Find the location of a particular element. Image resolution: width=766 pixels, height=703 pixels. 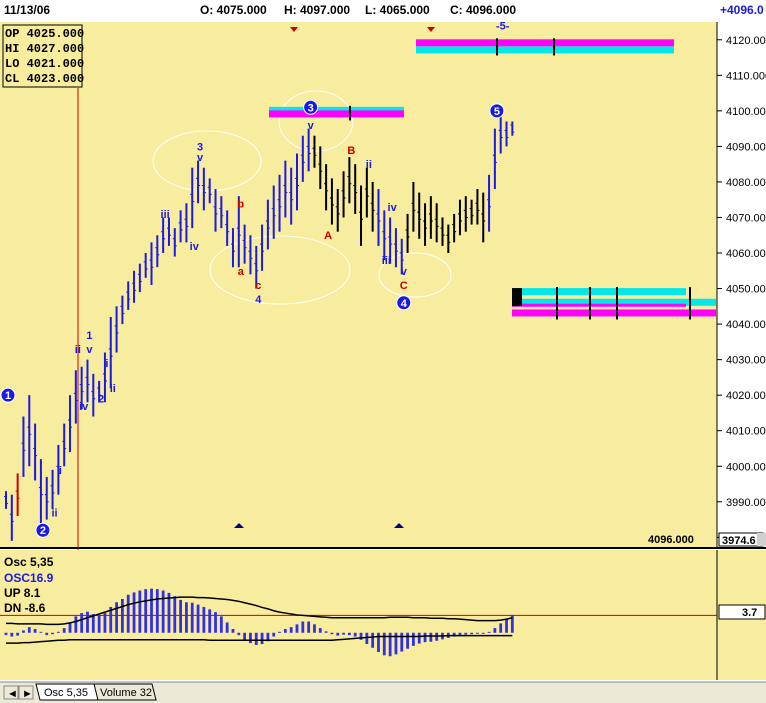

tab-scroll-right-icon: ► is located at coordinates (27, 694).